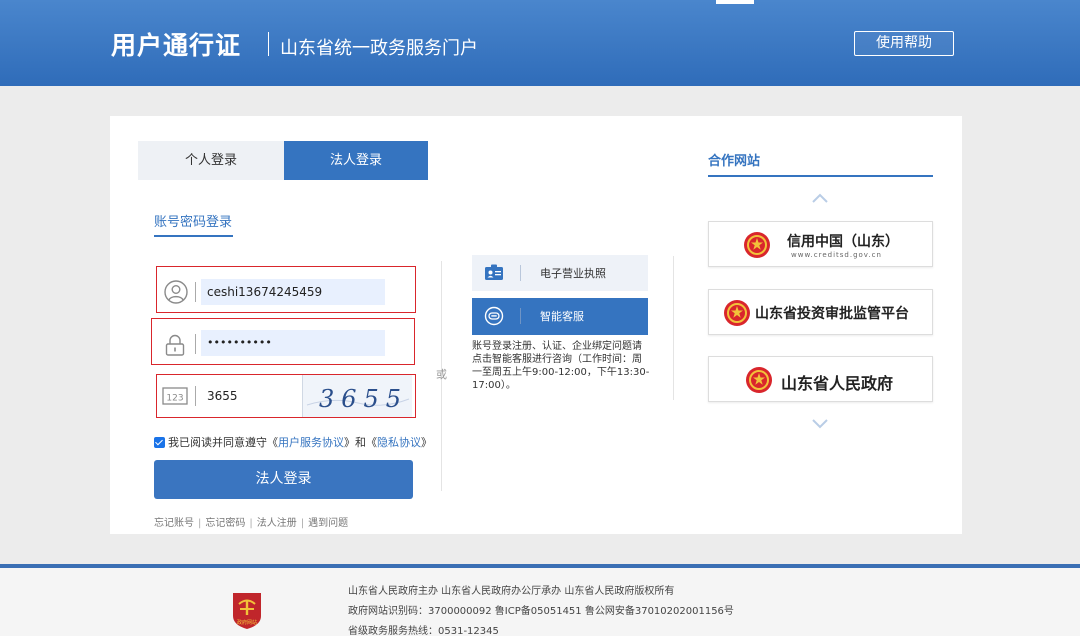 The height and width of the screenshot is (636, 1080). What do you see at coordinates (832, 314) in the screenshot?
I see `partner-name: 山东省投资审批监管平台` at bounding box center [832, 314].